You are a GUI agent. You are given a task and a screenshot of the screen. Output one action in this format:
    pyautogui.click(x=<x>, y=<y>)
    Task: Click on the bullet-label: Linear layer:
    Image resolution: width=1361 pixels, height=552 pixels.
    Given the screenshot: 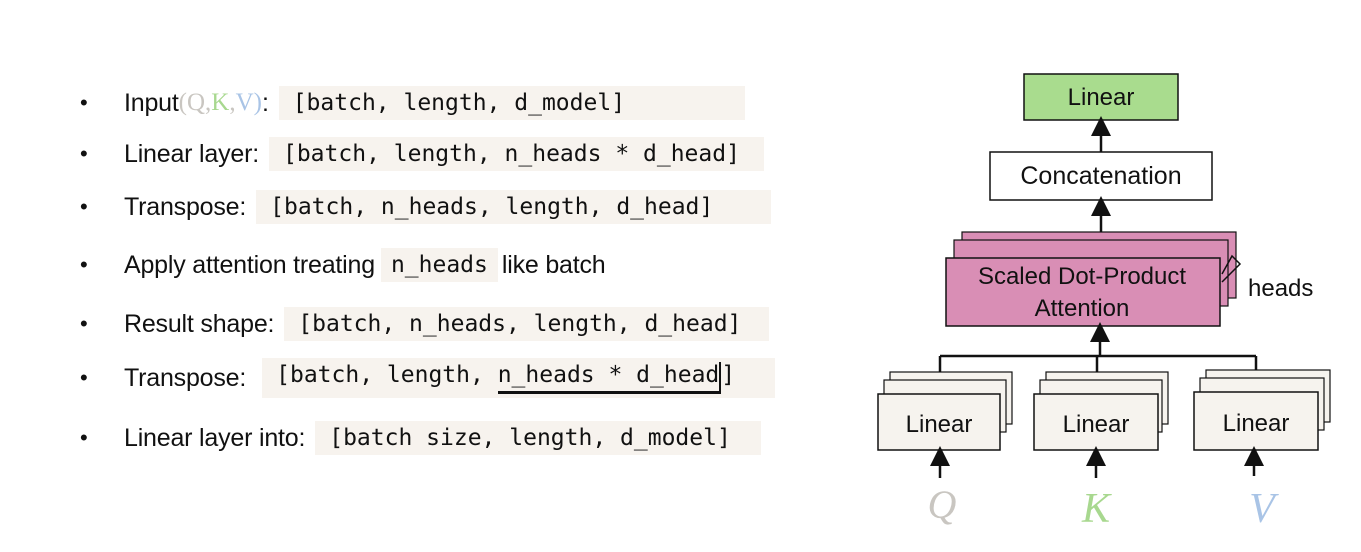 What is the action you would take?
    pyautogui.click(x=191, y=153)
    